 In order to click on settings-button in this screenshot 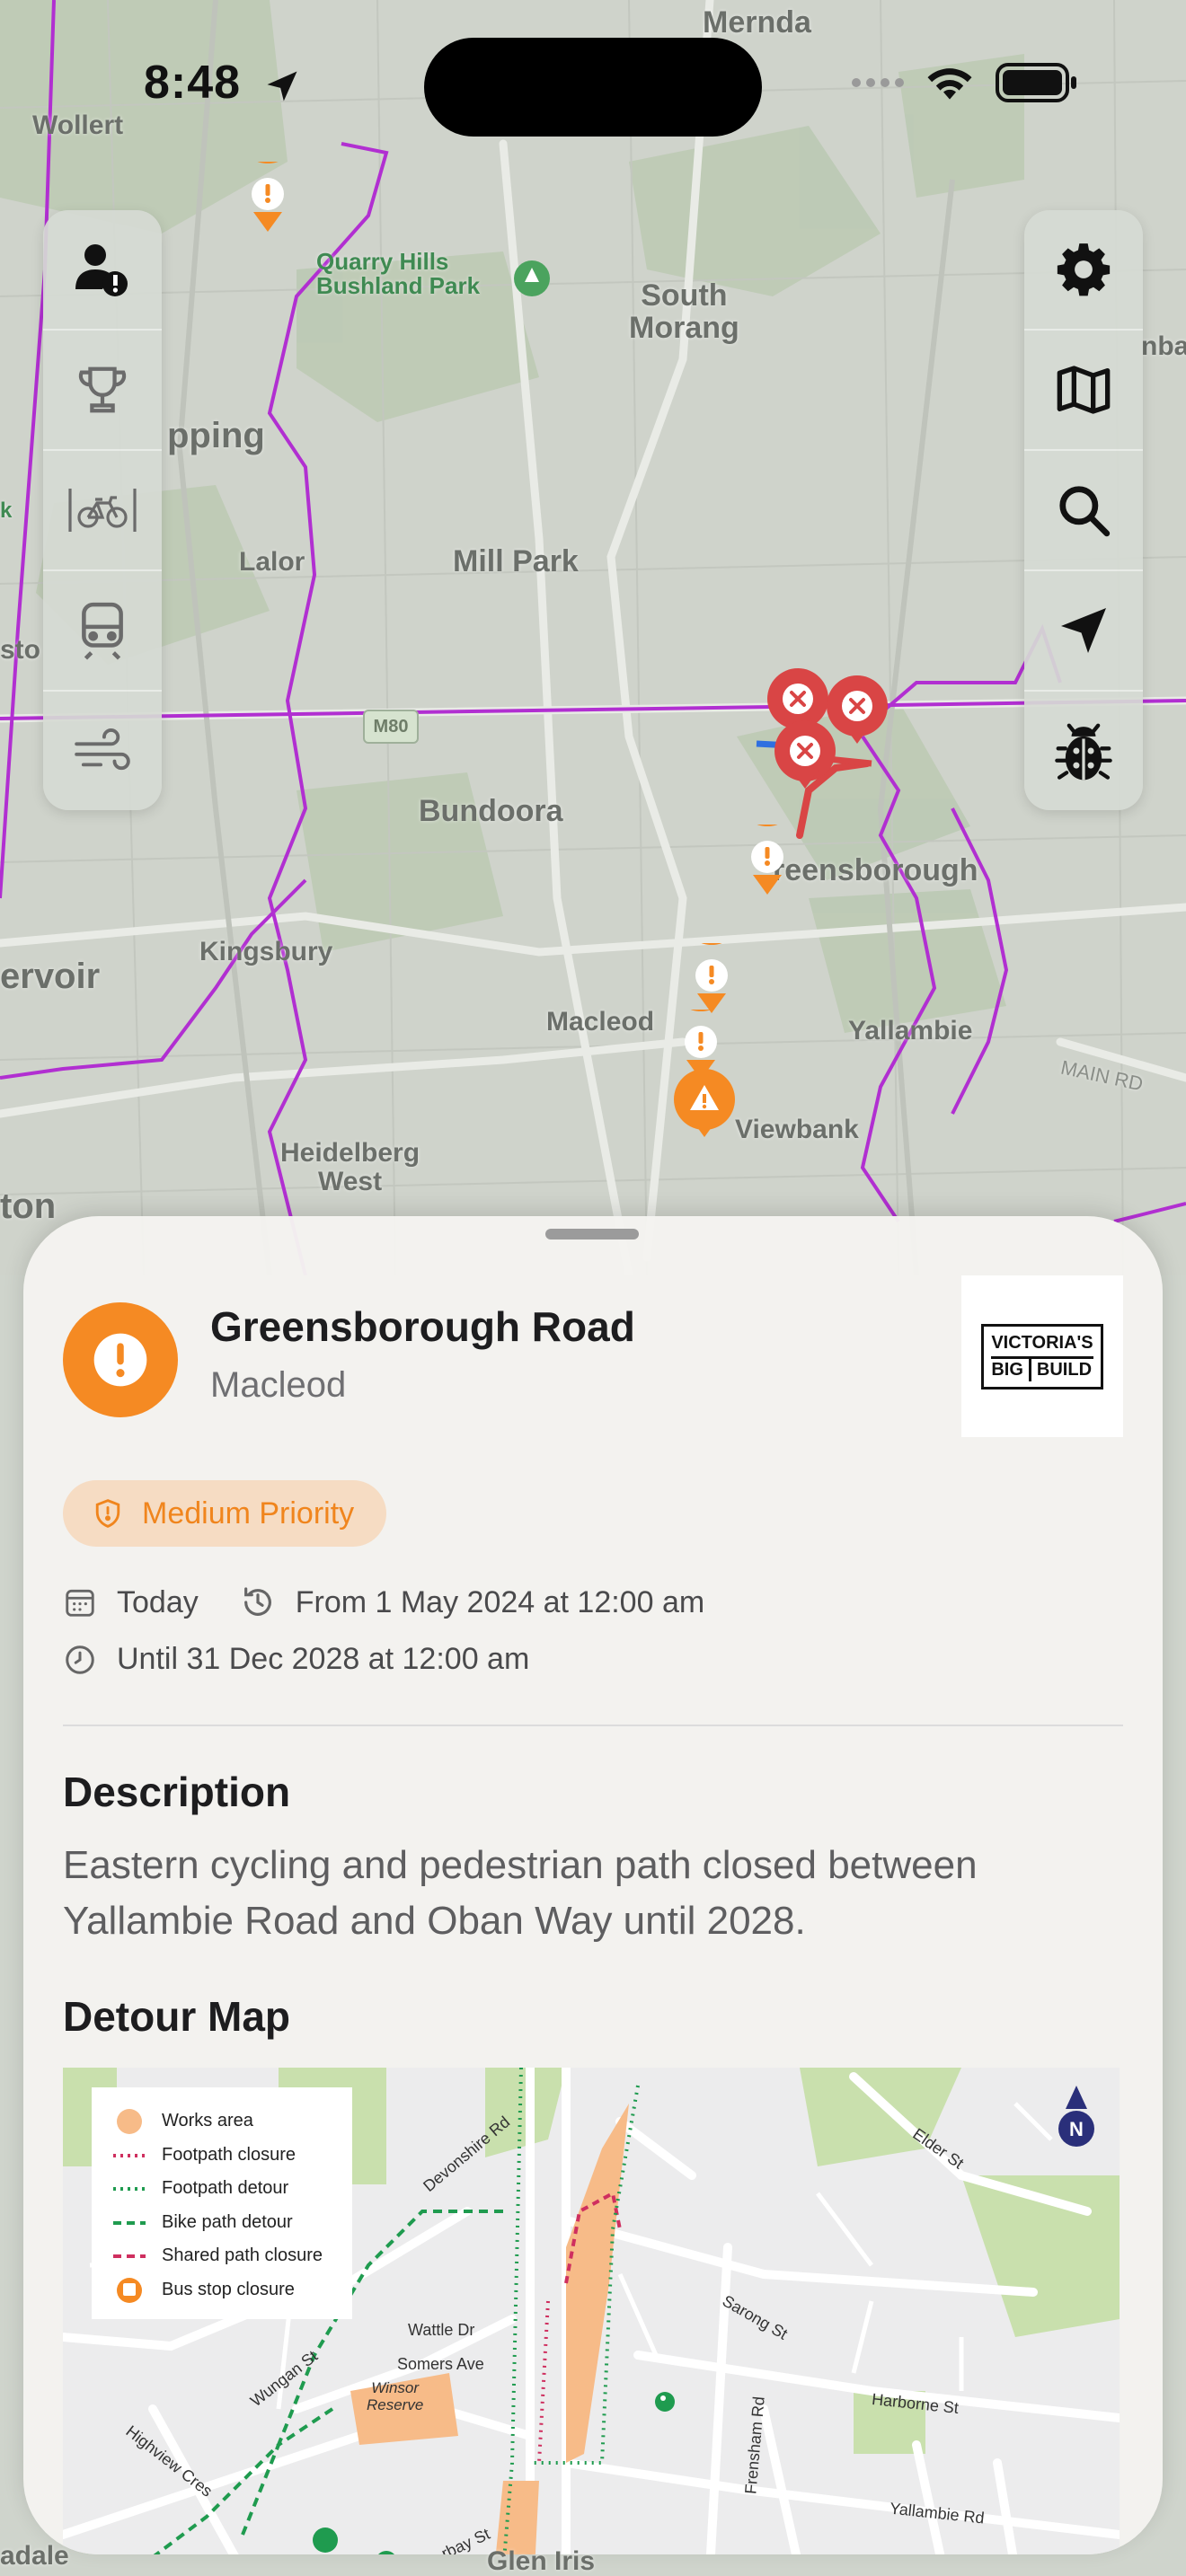, I will do `click(1083, 270)`.